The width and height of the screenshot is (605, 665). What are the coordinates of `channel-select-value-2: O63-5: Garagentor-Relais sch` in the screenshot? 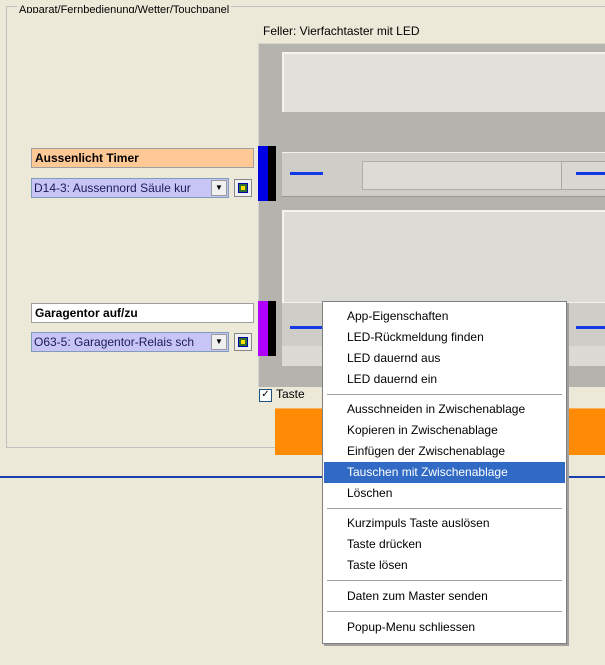 It's located at (114, 342).